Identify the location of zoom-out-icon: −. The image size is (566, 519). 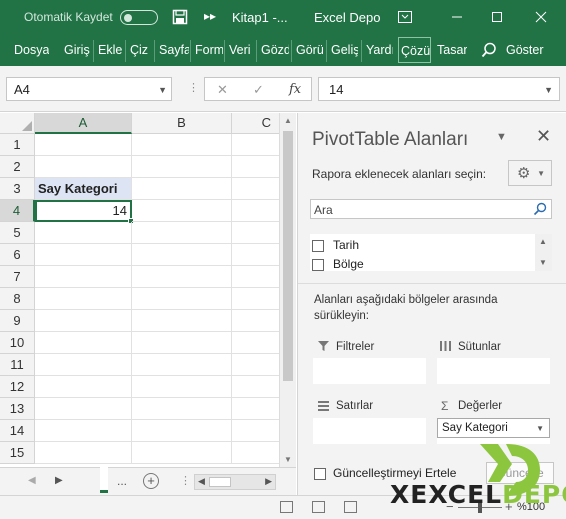
(450, 506).